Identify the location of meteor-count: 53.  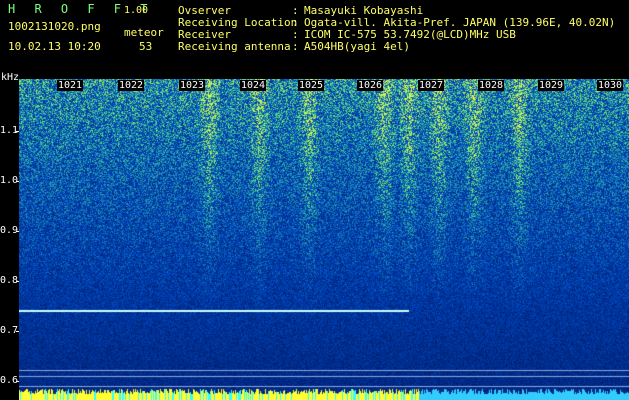
(146, 46).